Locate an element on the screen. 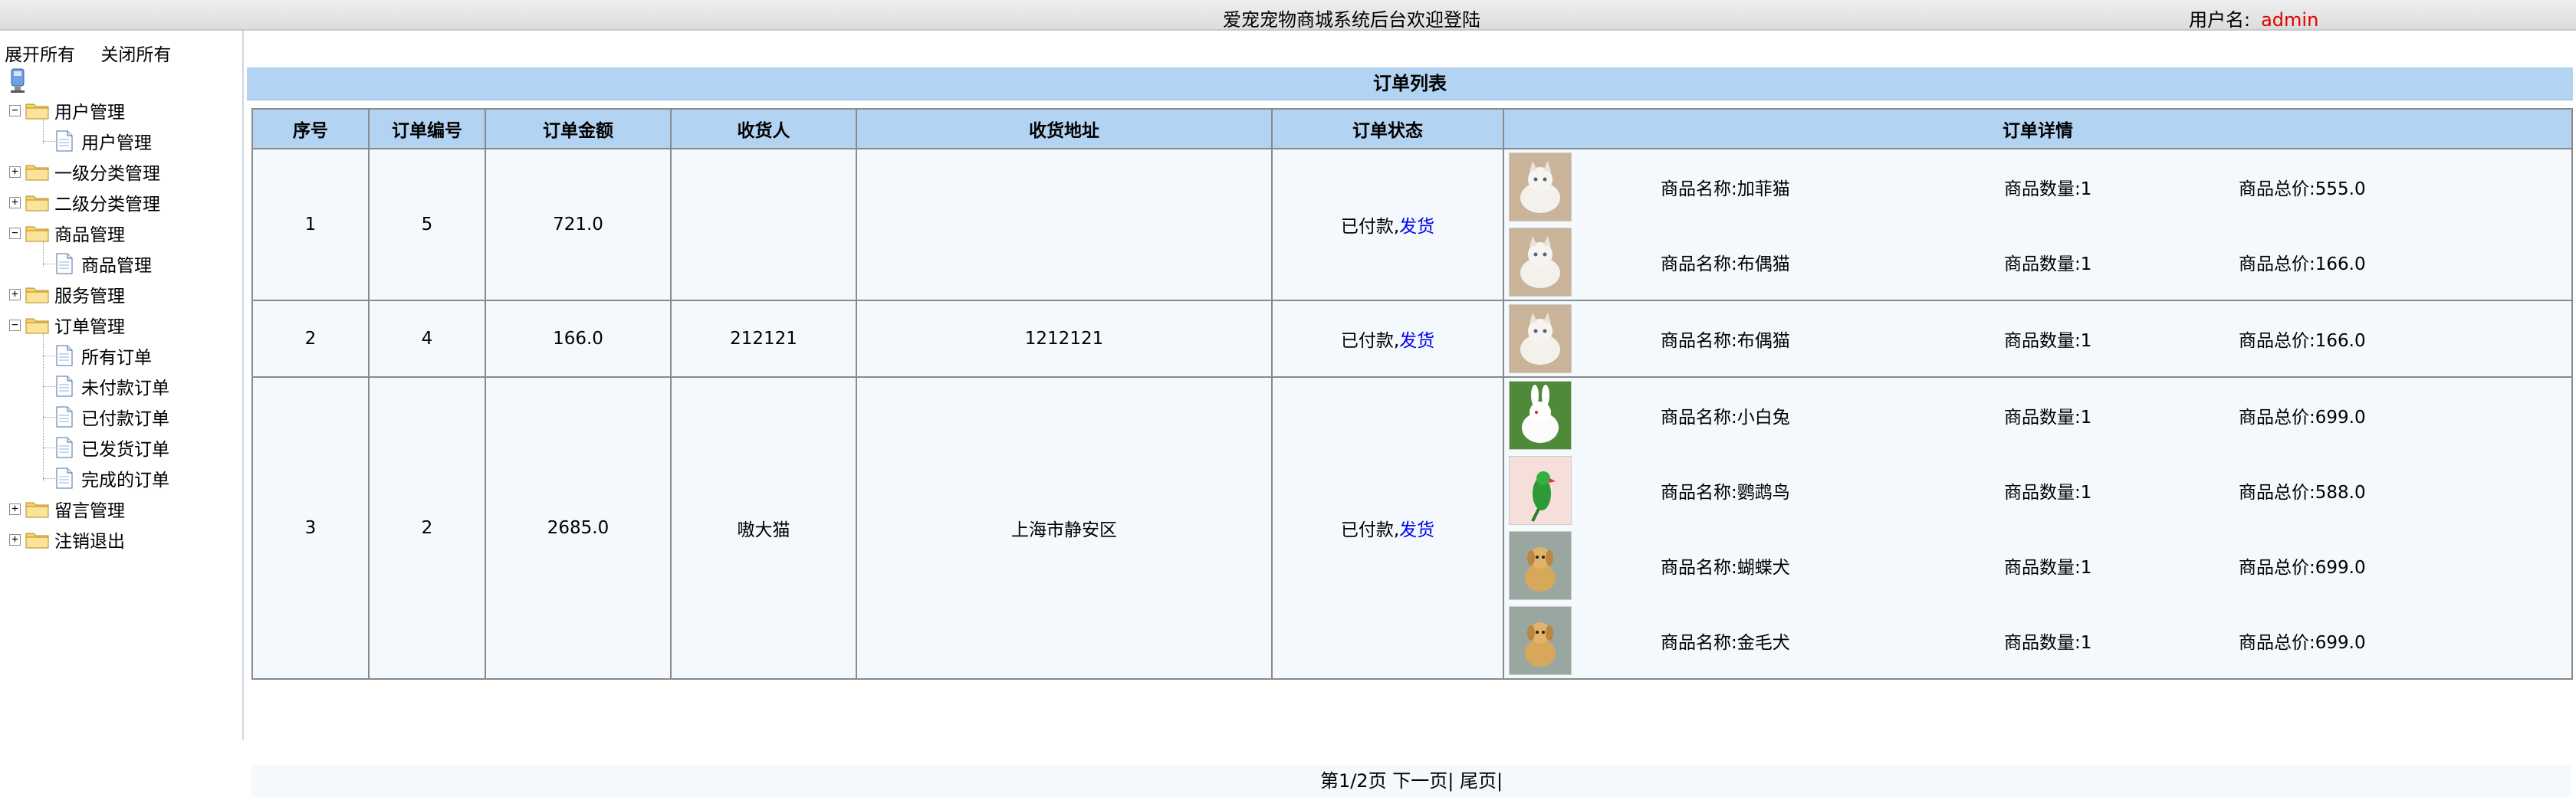 This screenshot has height=797, width=2576. order-item: 商品名称:鹦鹉鸟 商品数量:1 商品总价:588.0 is located at coordinates (2038, 490).